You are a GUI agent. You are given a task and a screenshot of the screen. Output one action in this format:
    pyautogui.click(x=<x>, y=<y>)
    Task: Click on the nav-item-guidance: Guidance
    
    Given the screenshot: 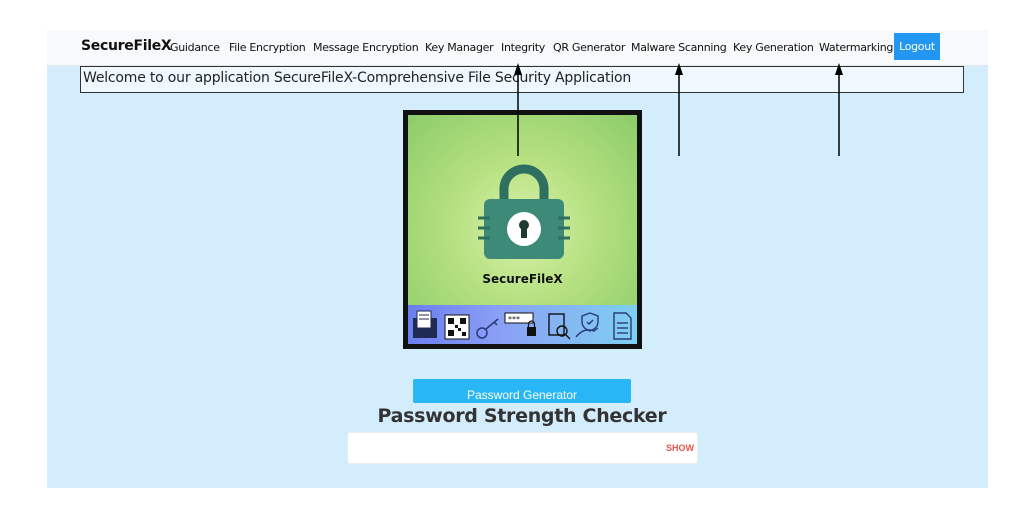 What is the action you would take?
    pyautogui.click(x=195, y=47)
    